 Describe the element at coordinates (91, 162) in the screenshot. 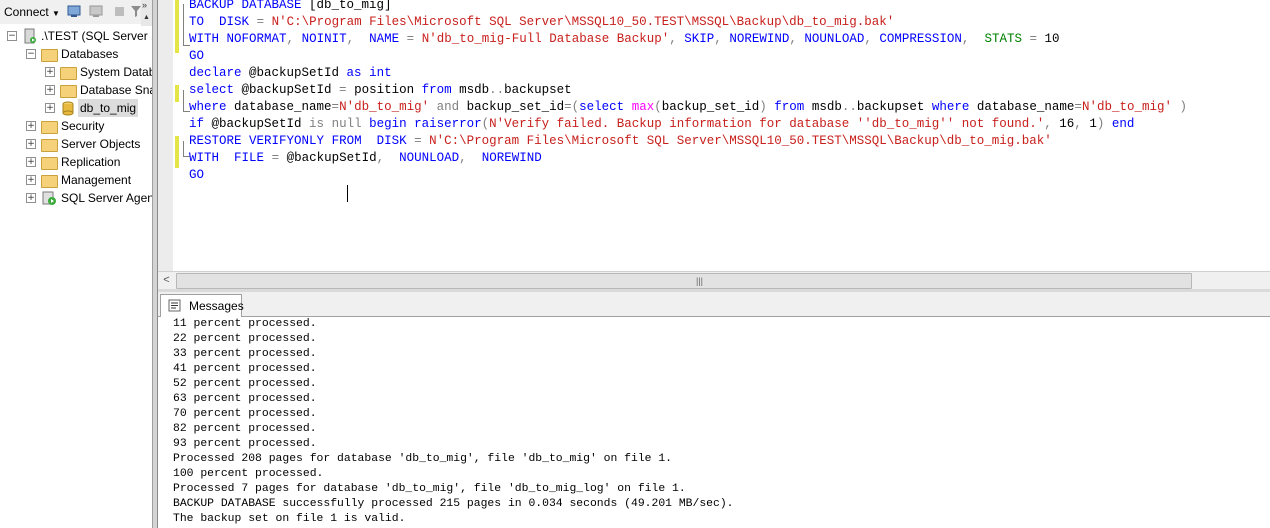

I see `replication-label: Replication` at that location.